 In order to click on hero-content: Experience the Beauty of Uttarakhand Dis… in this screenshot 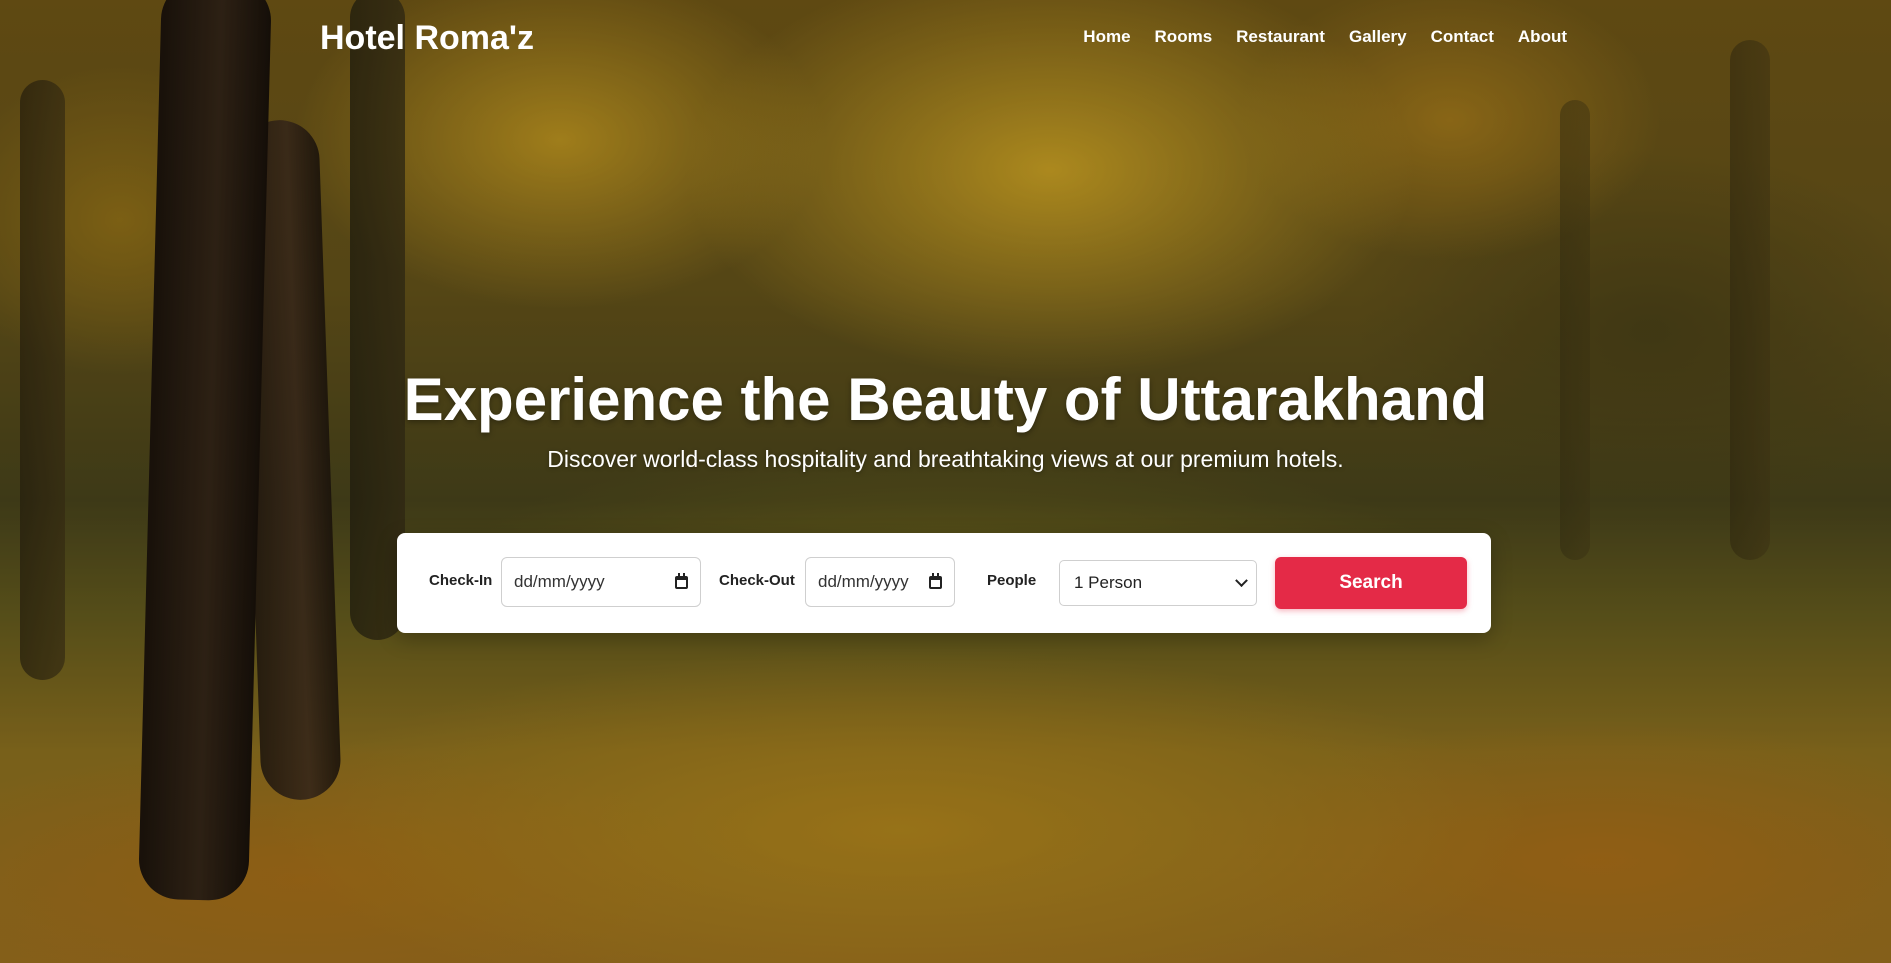, I will do `click(945, 418)`.